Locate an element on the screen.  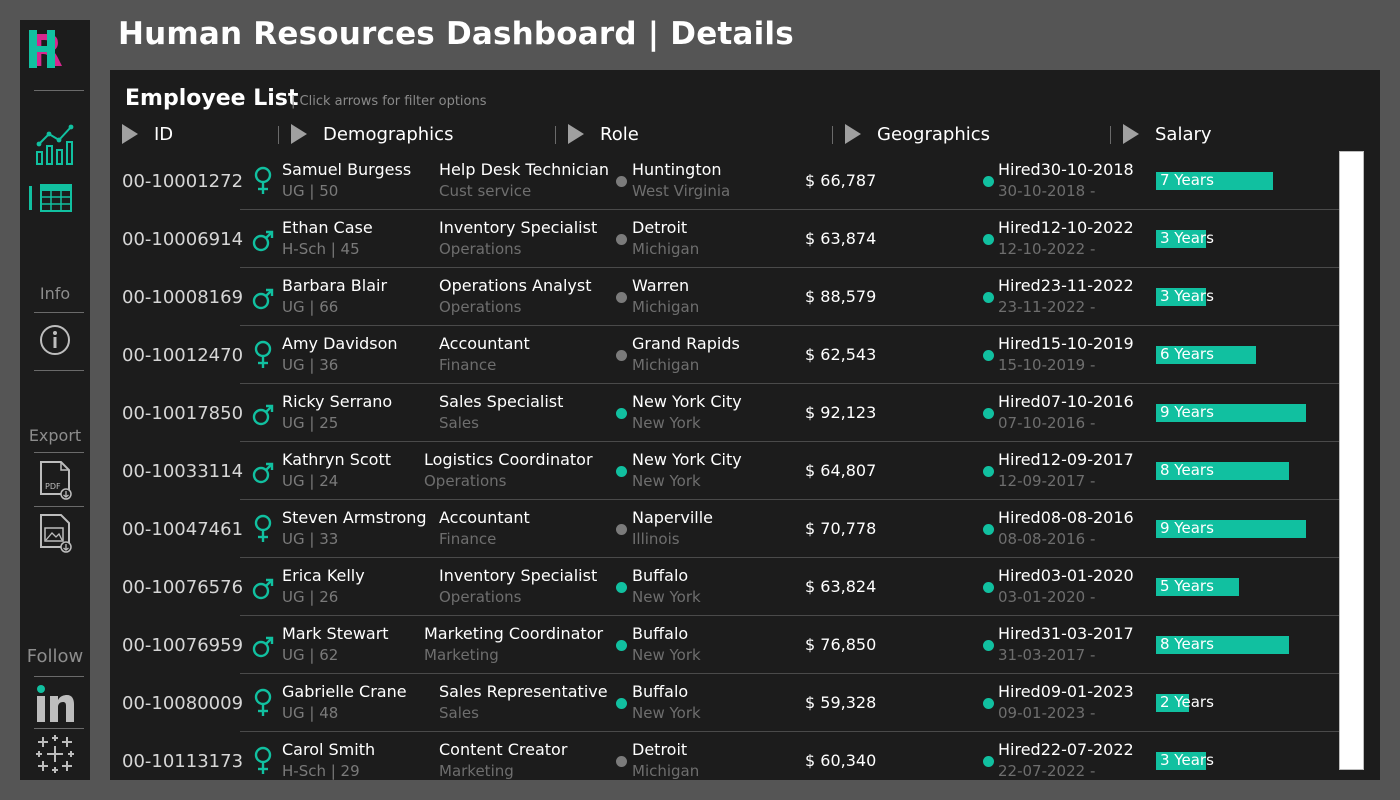
employee-hired: Hired12-10-2022 is located at coordinates (1066, 227).